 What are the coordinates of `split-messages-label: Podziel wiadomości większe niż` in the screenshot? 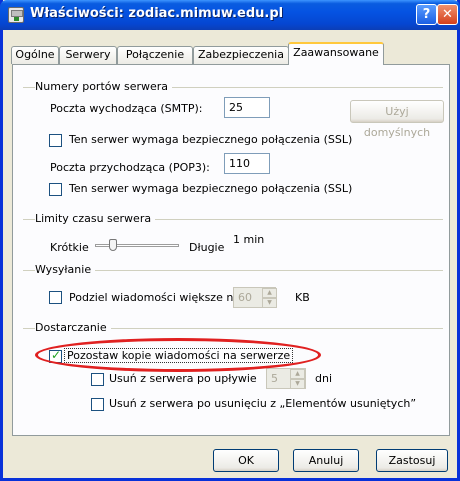 It's located at (156, 297).